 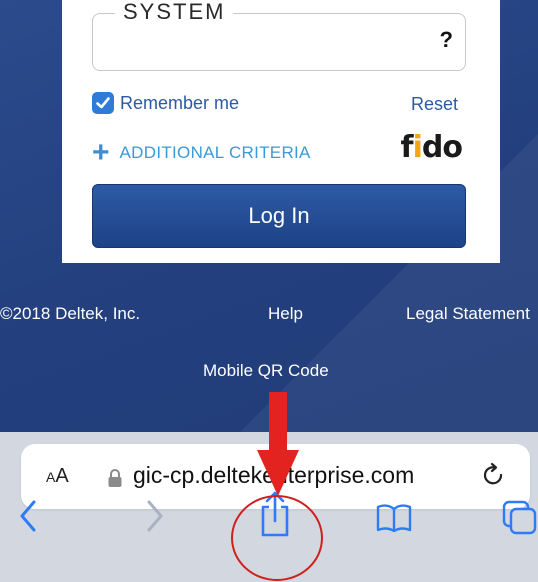 I want to click on bookmarks-icon, so click(x=394, y=518).